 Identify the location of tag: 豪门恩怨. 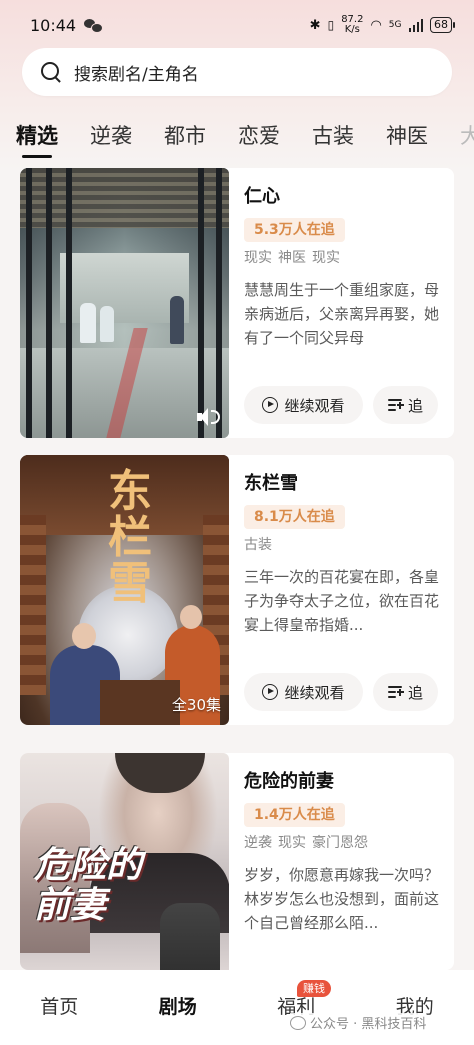
(340, 843).